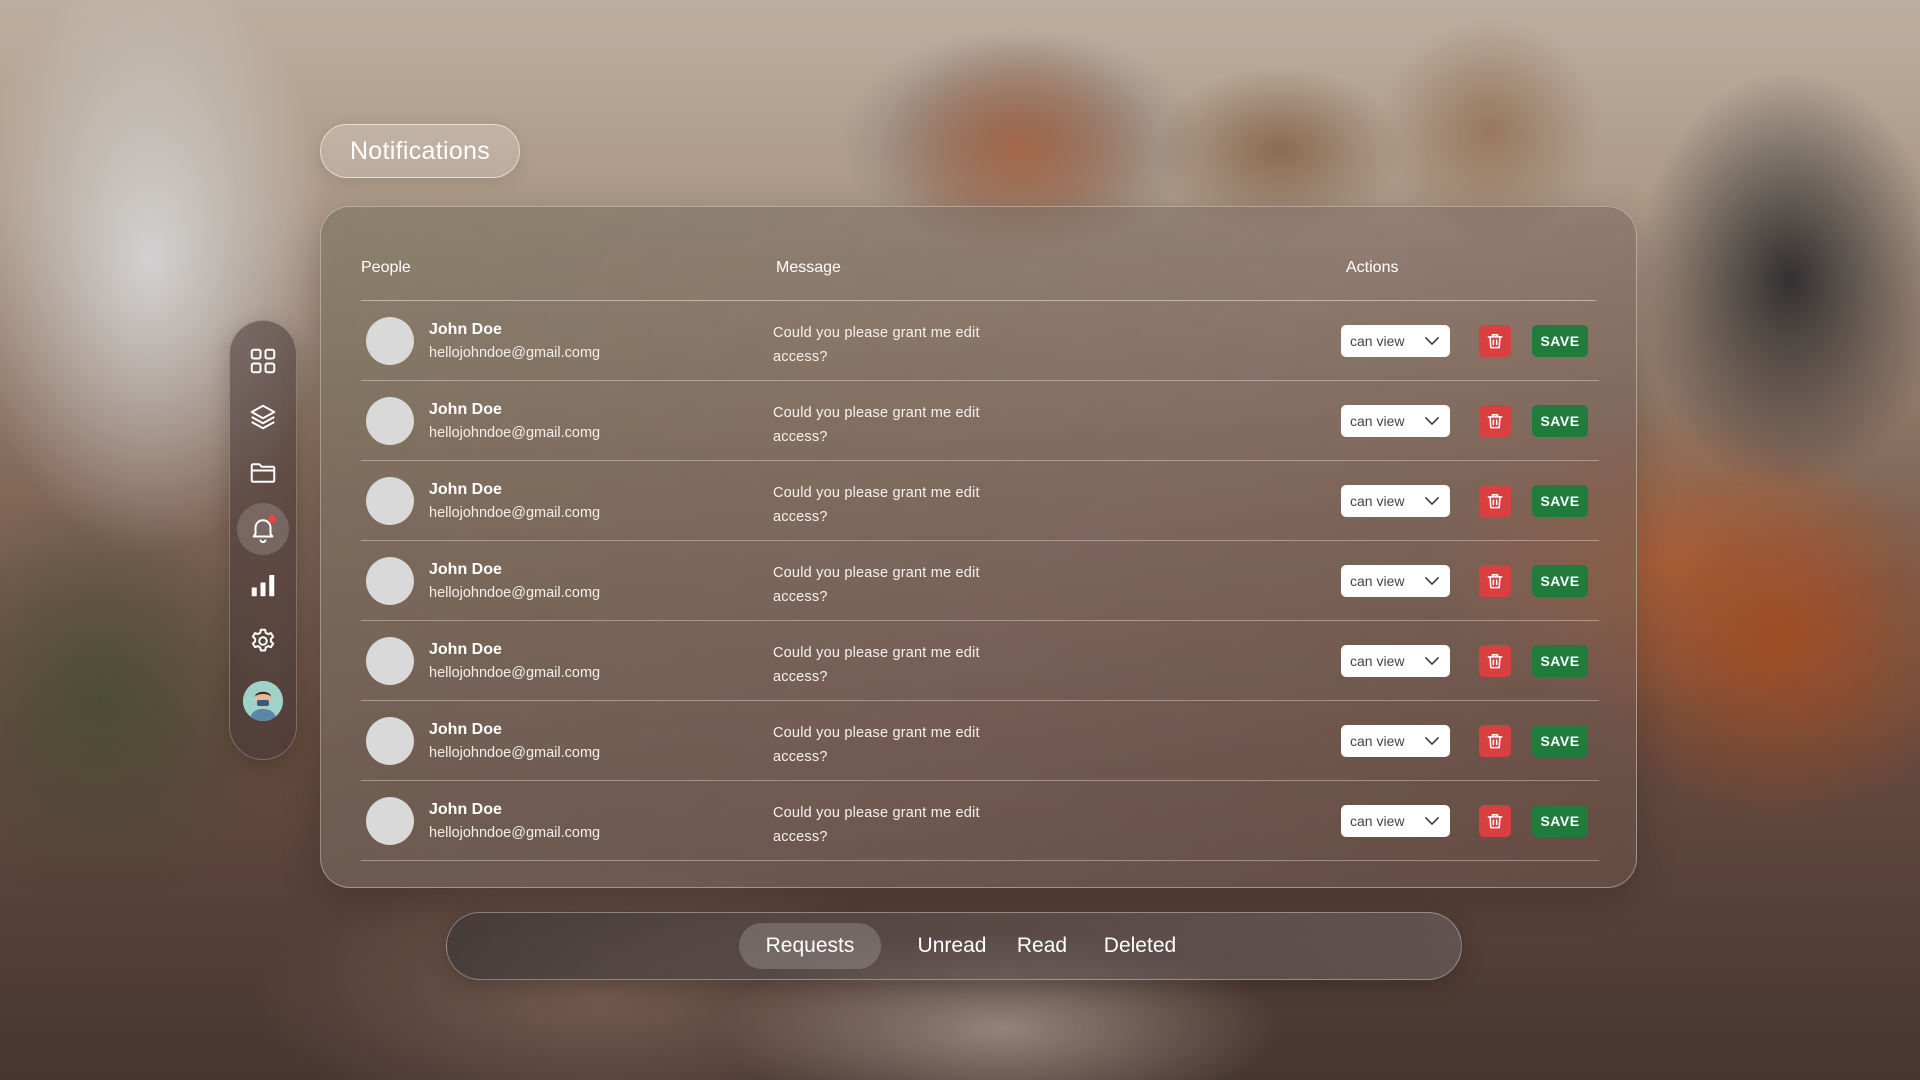 This screenshot has height=1080, width=1920. What do you see at coordinates (810, 946) in the screenshot?
I see `tab-requests: Requests` at bounding box center [810, 946].